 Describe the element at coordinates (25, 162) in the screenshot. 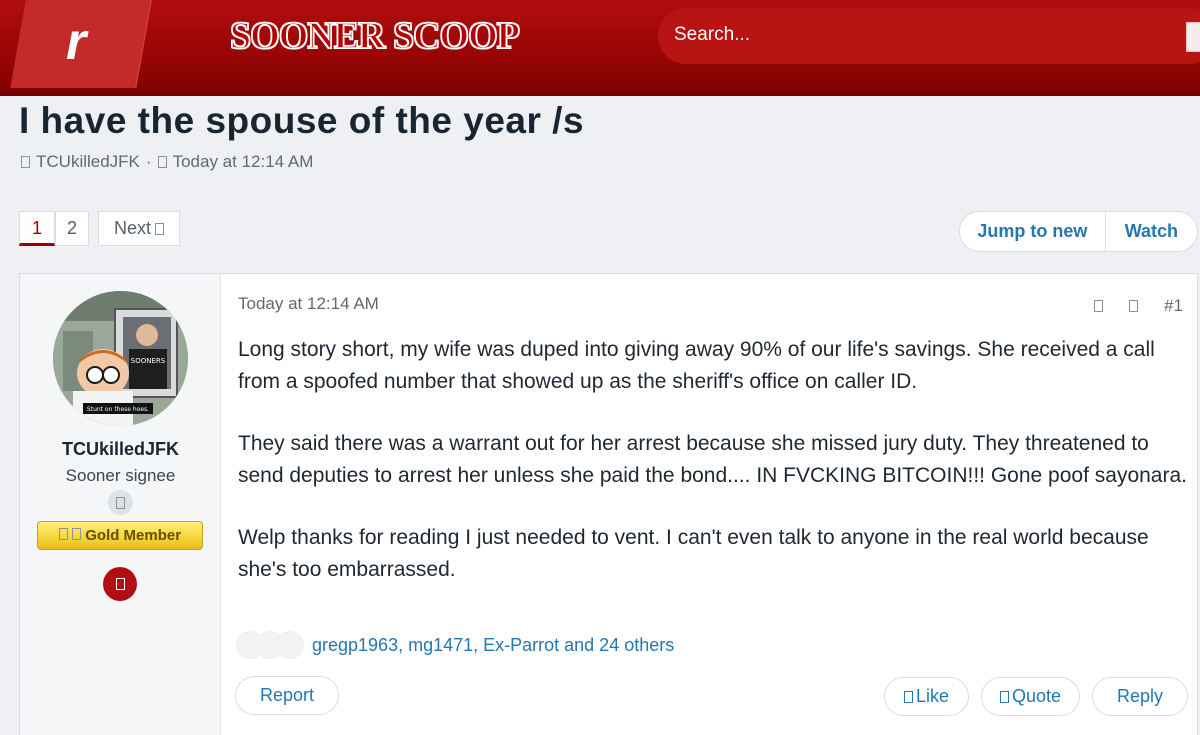

I see `user-icon` at that location.